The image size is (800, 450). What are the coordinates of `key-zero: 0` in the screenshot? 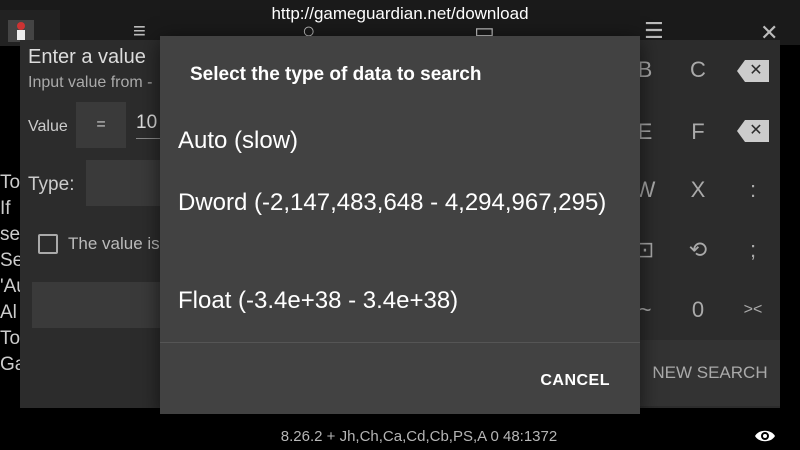 It's located at (698, 310).